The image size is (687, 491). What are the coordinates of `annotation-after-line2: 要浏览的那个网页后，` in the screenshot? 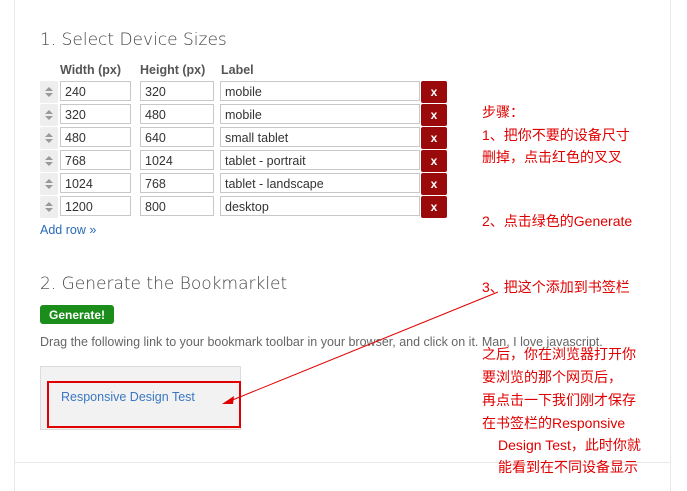 It's located at (552, 377).